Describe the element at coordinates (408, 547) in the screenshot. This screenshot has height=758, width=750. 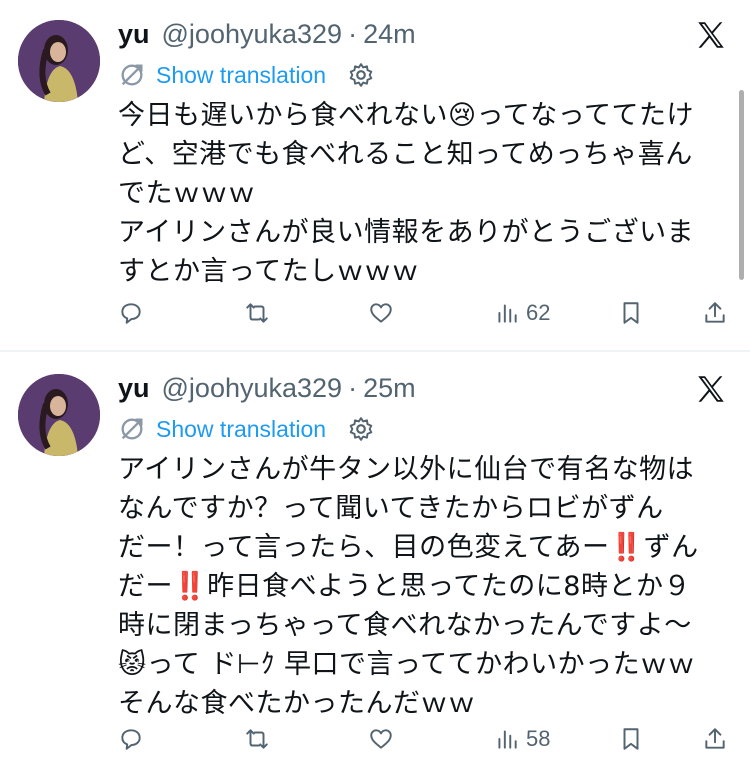
I see `text-line: だー！って言ったら、目の色変えてあー‼️ずん` at that location.